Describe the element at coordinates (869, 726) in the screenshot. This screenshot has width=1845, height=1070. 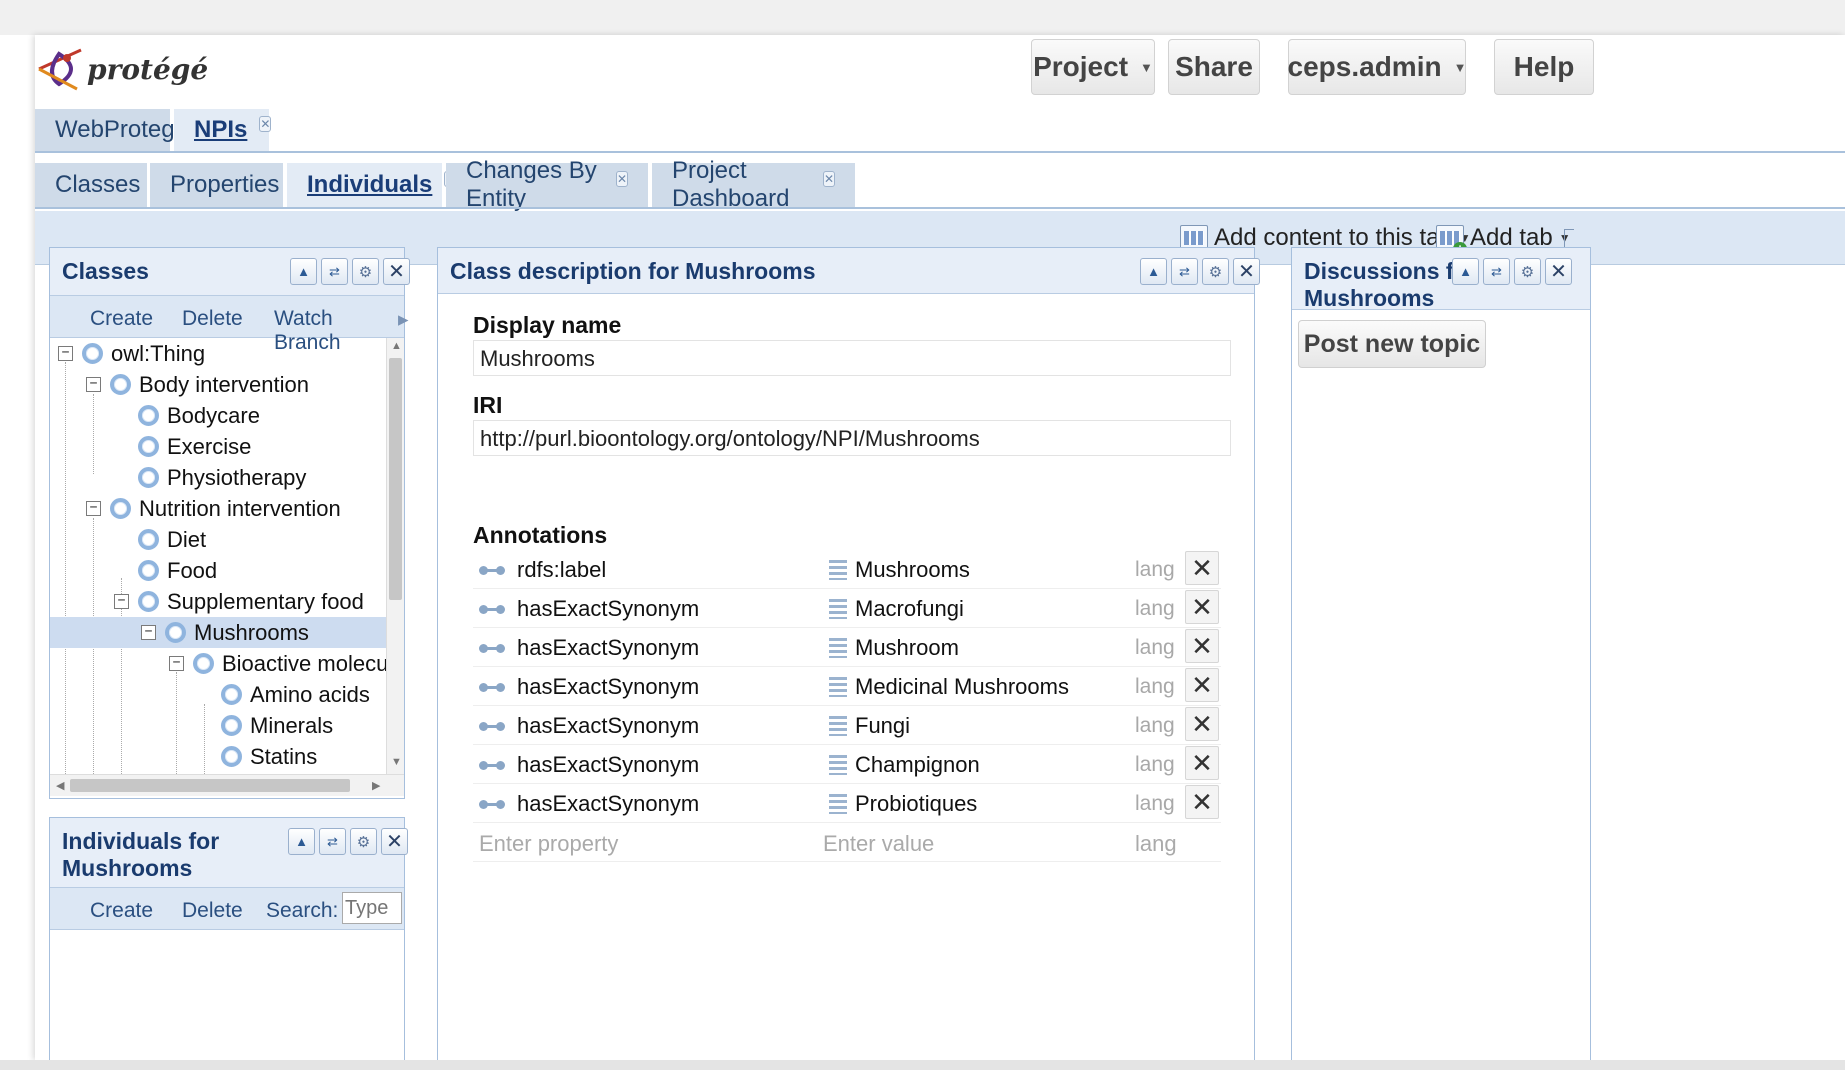
I see `annotation-value: Fungi` at that location.